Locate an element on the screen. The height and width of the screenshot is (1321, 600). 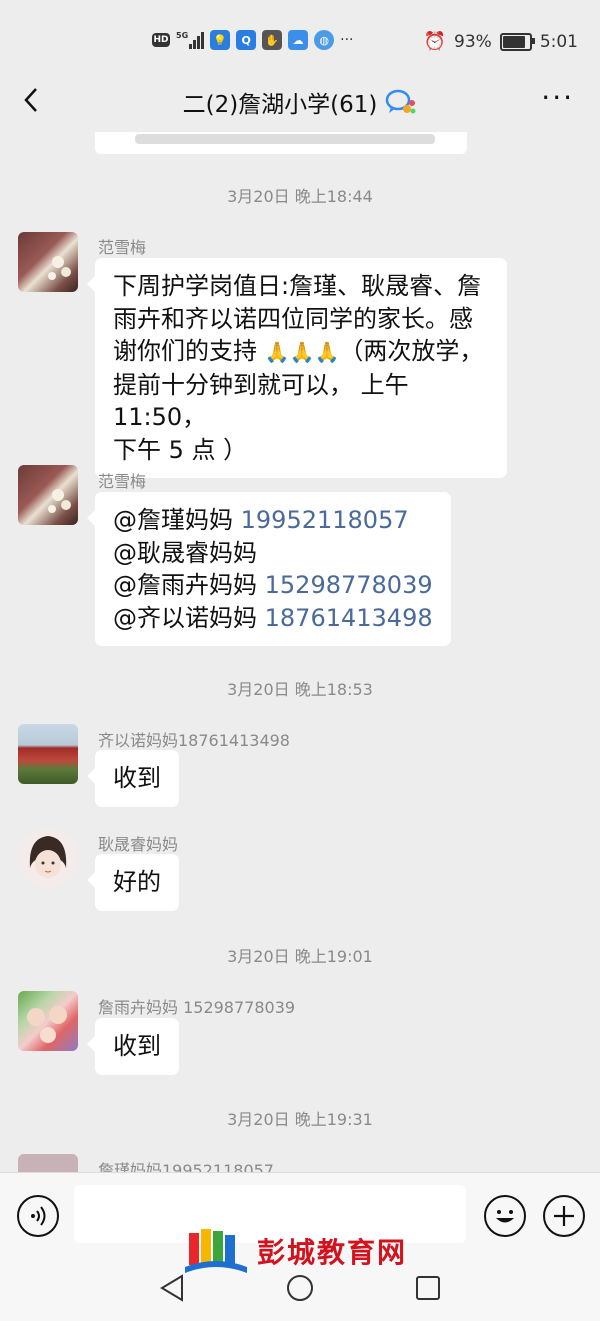
timestamp: 3月20日 晚上19:01 is located at coordinates (300, 956).